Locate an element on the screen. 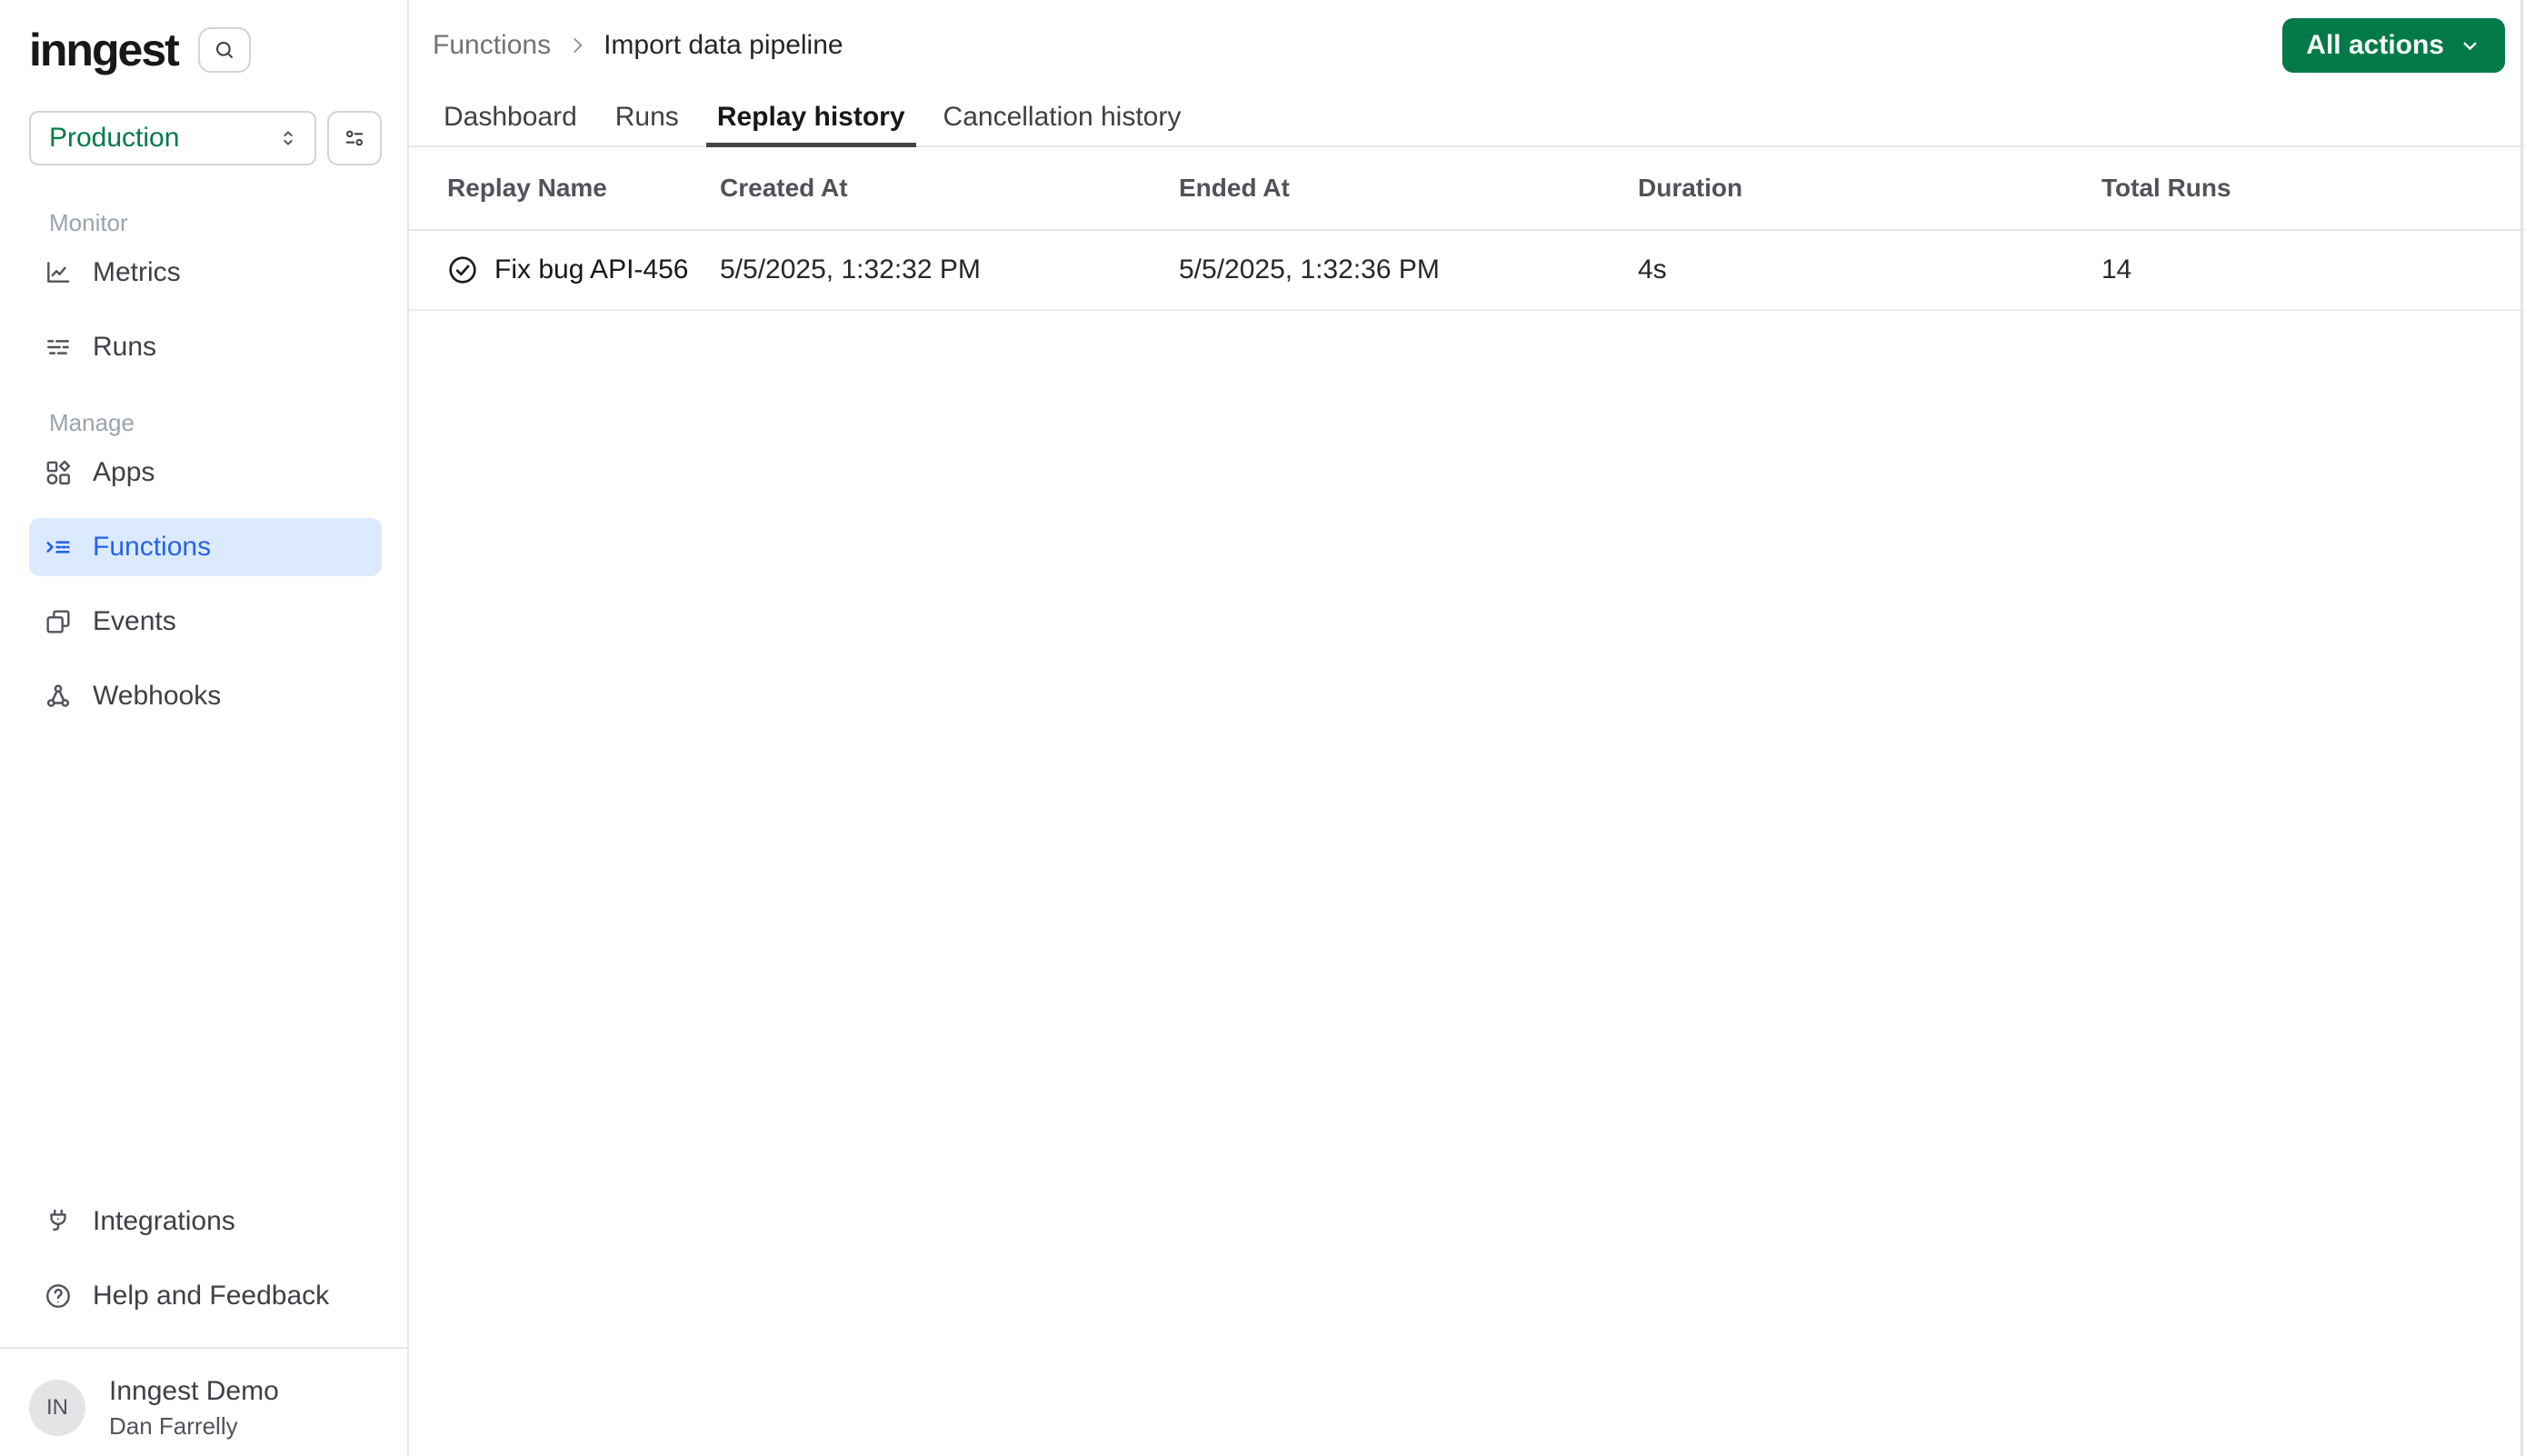 The height and width of the screenshot is (1456, 2525). sidebar-item-help: Help and Feedback is located at coordinates (206, 1296).